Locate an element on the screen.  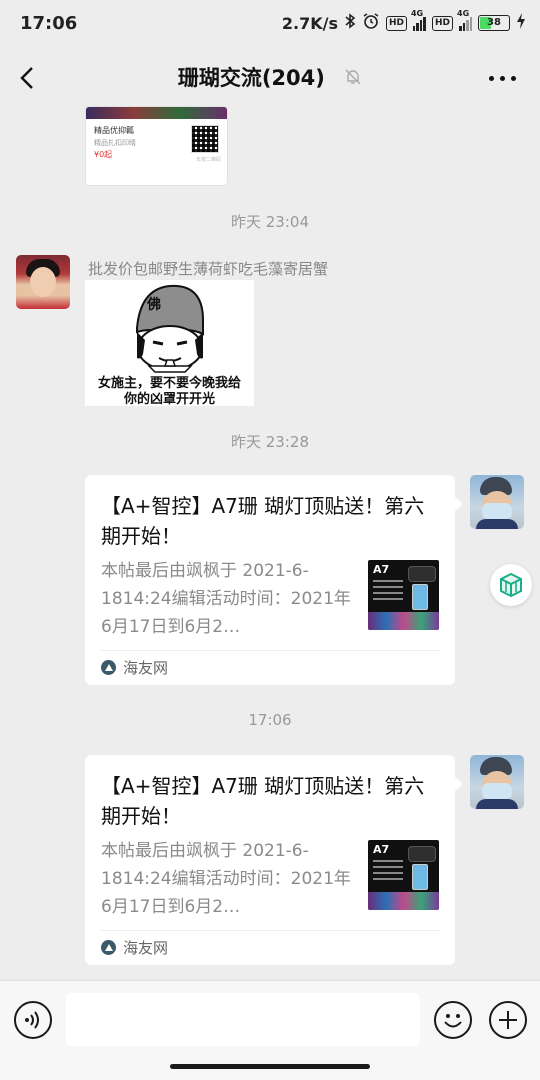
alarm-icon is located at coordinates (371, 23).